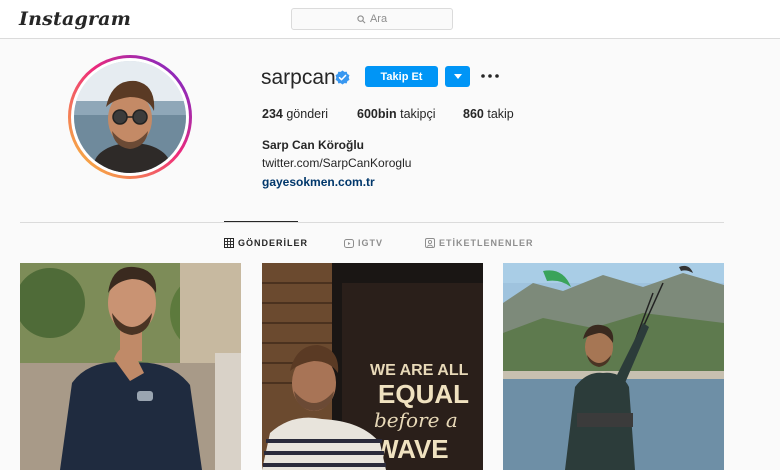 This screenshot has width=780, height=470. What do you see at coordinates (337, 163) in the screenshot?
I see `profile-bio: twitter.com/SarpCanKoroglu` at bounding box center [337, 163].